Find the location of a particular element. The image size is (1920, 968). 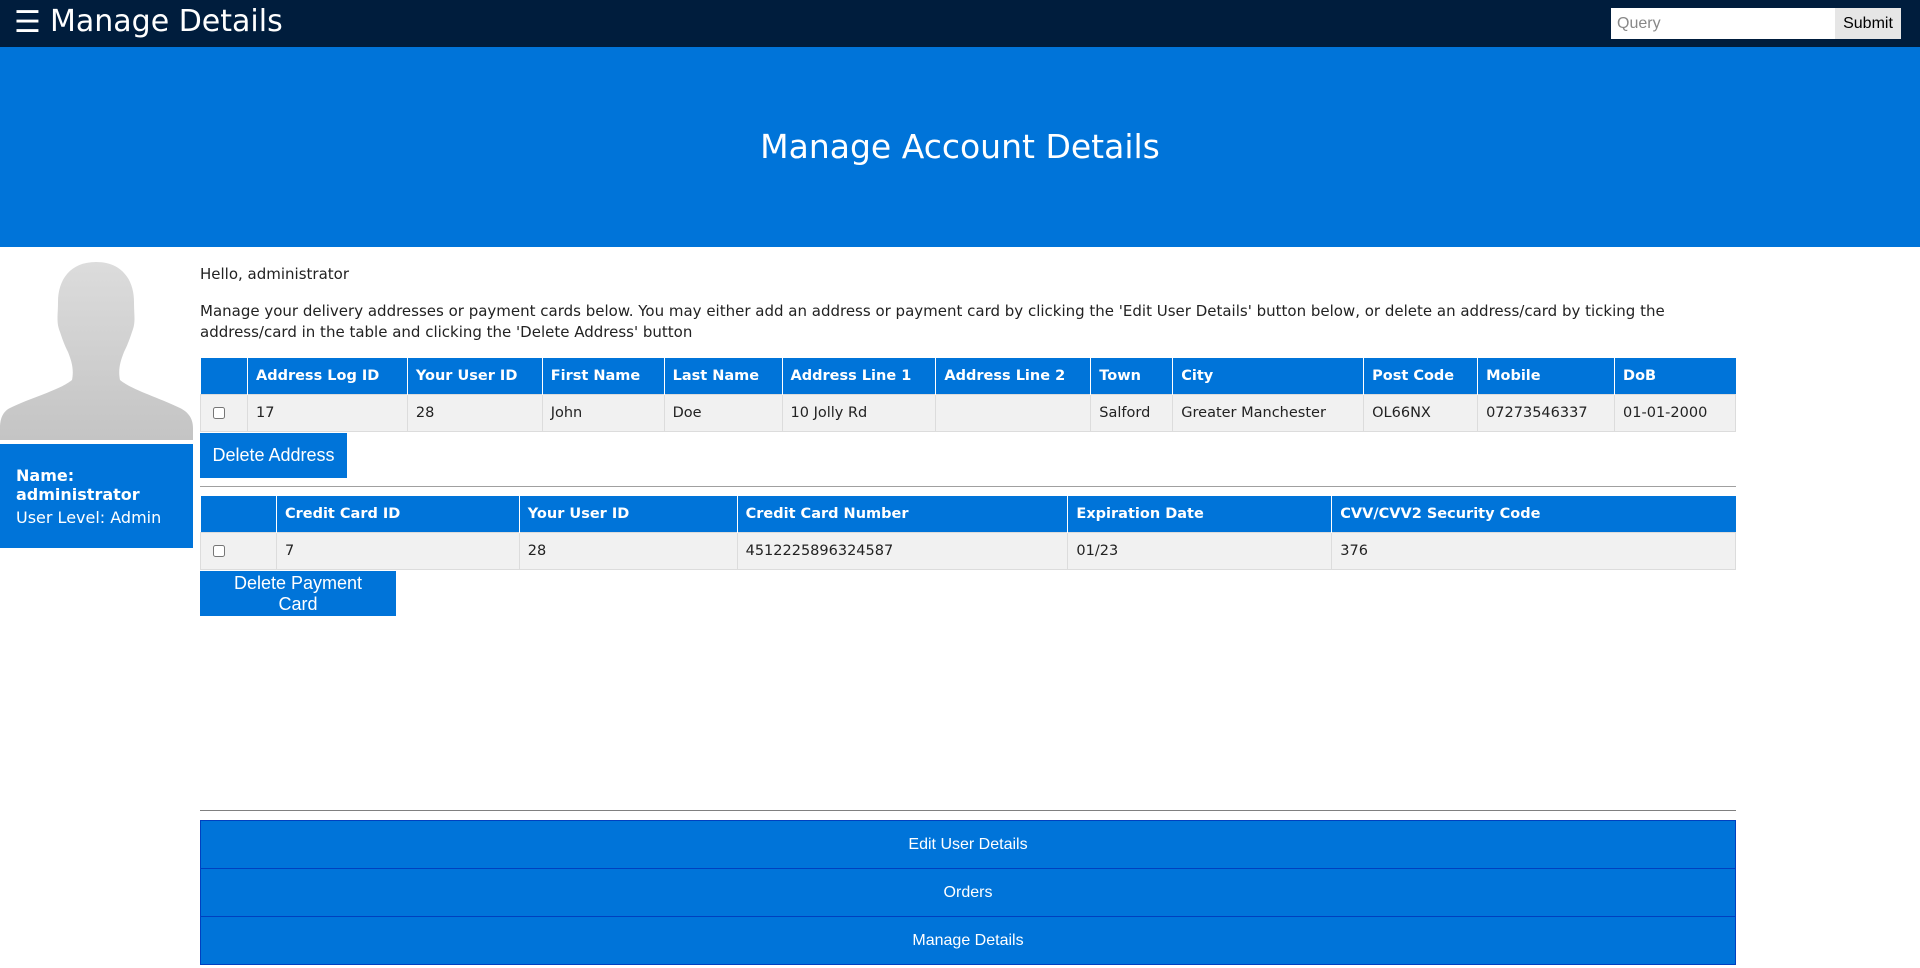

orders-button: Orders is located at coordinates (968, 892).